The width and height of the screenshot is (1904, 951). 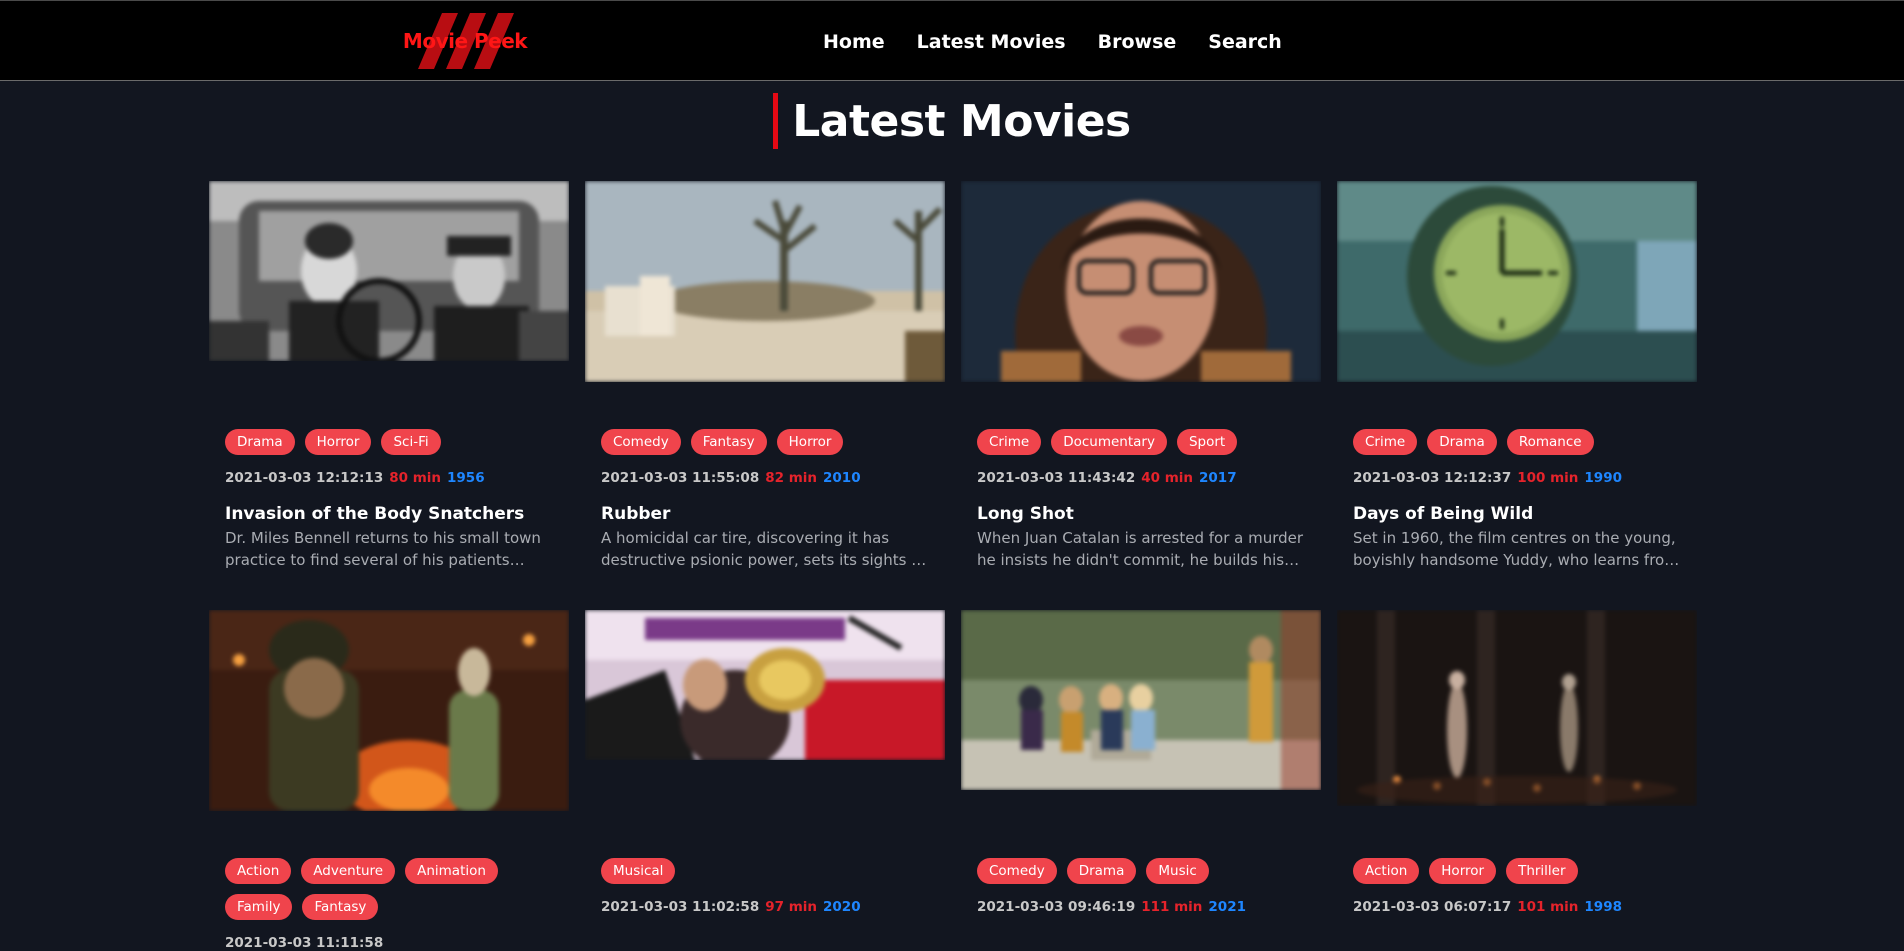 What do you see at coordinates (1542, 871) in the screenshot?
I see `genre-tag: Thriller` at bounding box center [1542, 871].